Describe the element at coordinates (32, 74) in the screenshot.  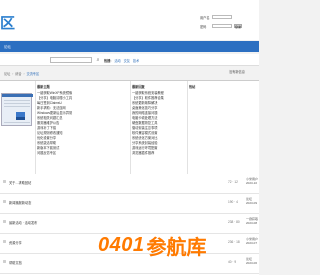
I see `breadcrumb-item: 交流专区` at that location.